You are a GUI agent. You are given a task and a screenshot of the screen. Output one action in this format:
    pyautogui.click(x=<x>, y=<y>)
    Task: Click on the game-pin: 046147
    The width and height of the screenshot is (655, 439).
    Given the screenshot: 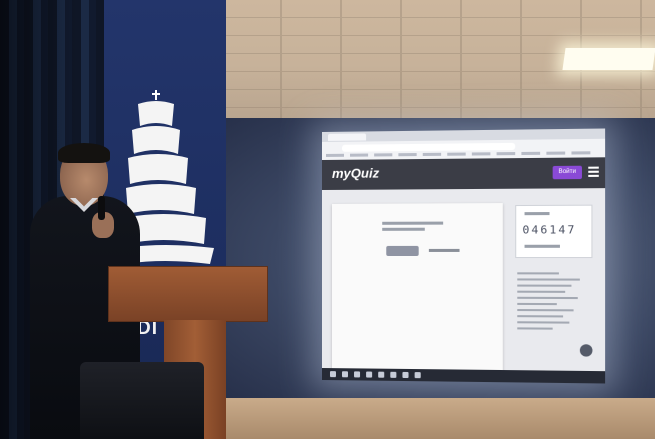 What is the action you would take?
    pyautogui.click(x=549, y=230)
    